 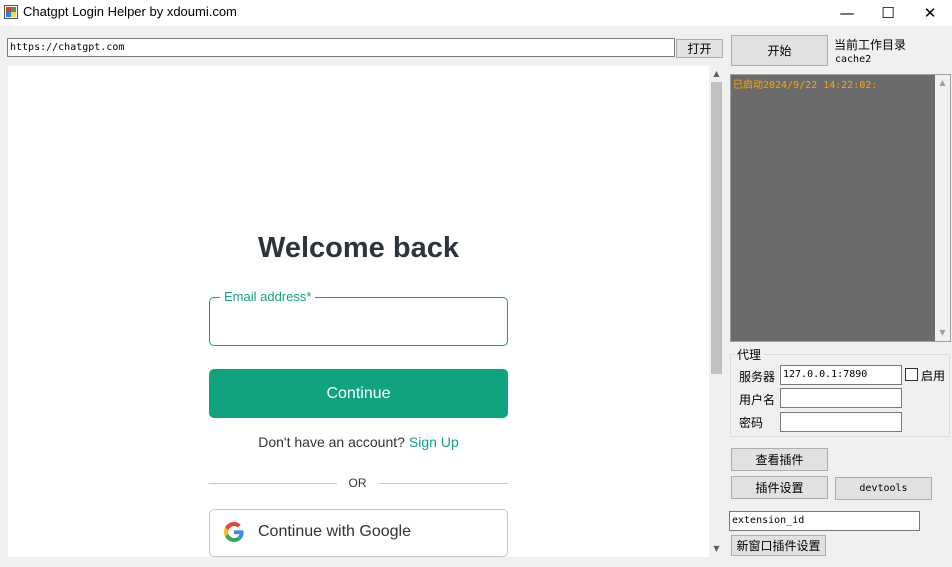 I want to click on log-output, so click(x=840, y=208).